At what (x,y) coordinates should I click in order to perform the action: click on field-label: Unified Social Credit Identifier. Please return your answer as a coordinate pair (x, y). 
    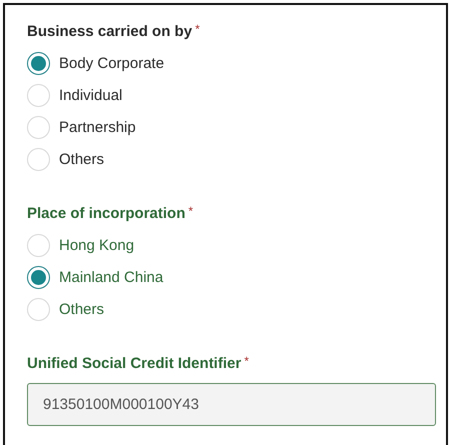
    Looking at the image, I should click on (134, 363).